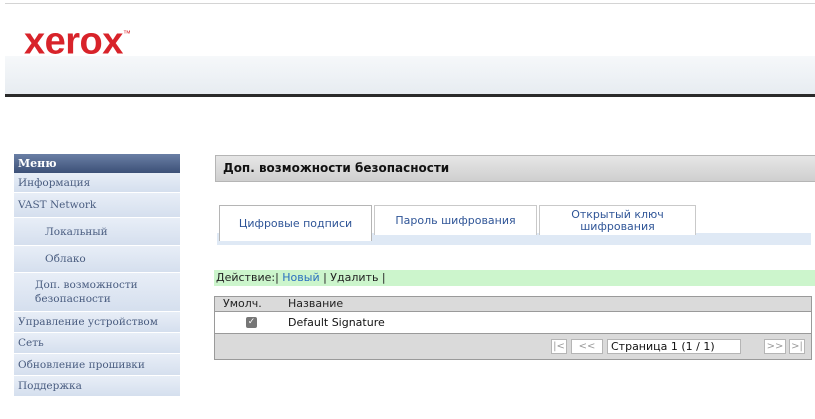 This screenshot has width=815, height=419. Describe the element at coordinates (251, 322) in the screenshot. I see `default-checkbox: ✓` at that location.